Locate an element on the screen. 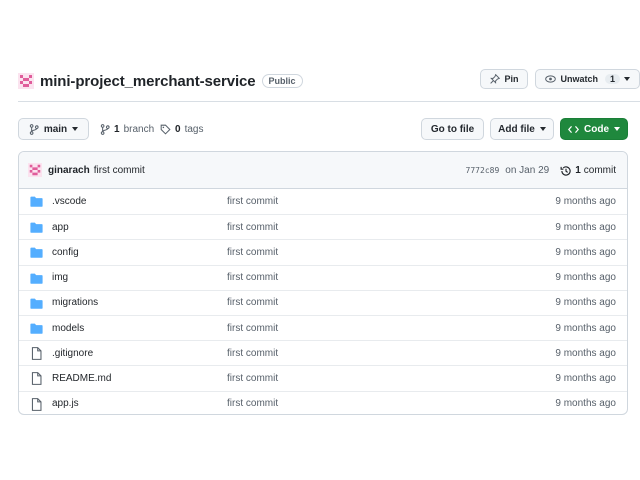  file-name-link: config is located at coordinates (65, 252).